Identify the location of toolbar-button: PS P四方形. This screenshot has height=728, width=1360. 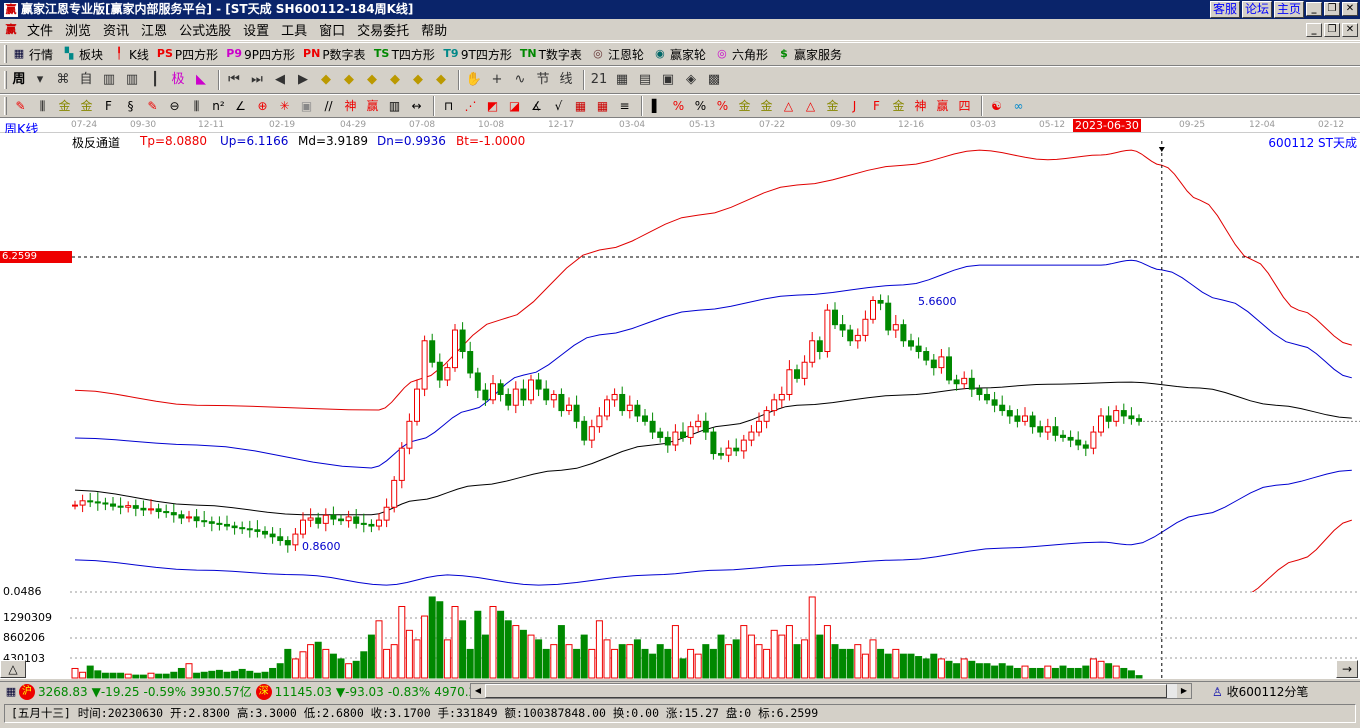
(187, 54).